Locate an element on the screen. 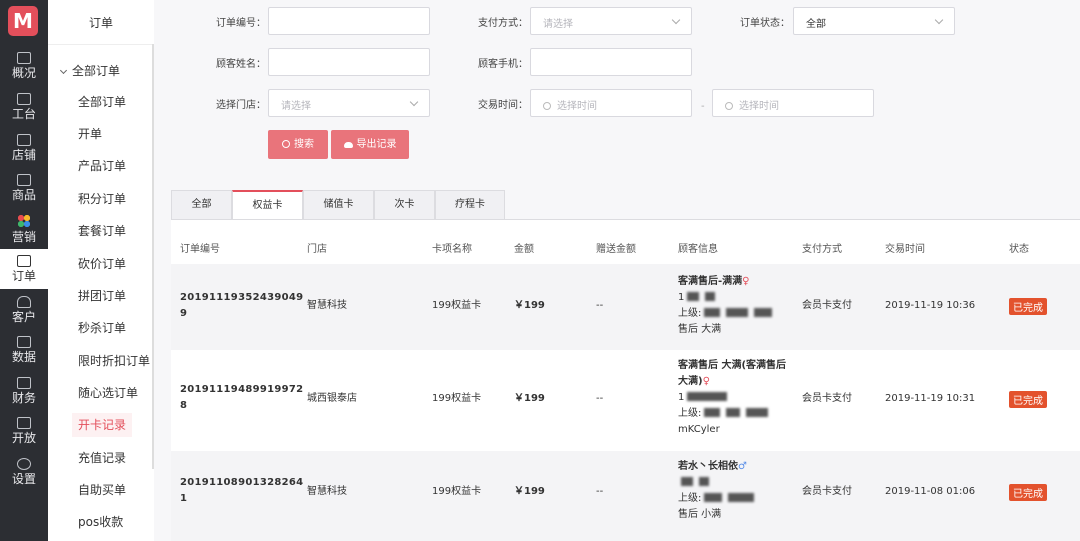  subnav-item-group-orders: 拼团订单 is located at coordinates (102, 296).